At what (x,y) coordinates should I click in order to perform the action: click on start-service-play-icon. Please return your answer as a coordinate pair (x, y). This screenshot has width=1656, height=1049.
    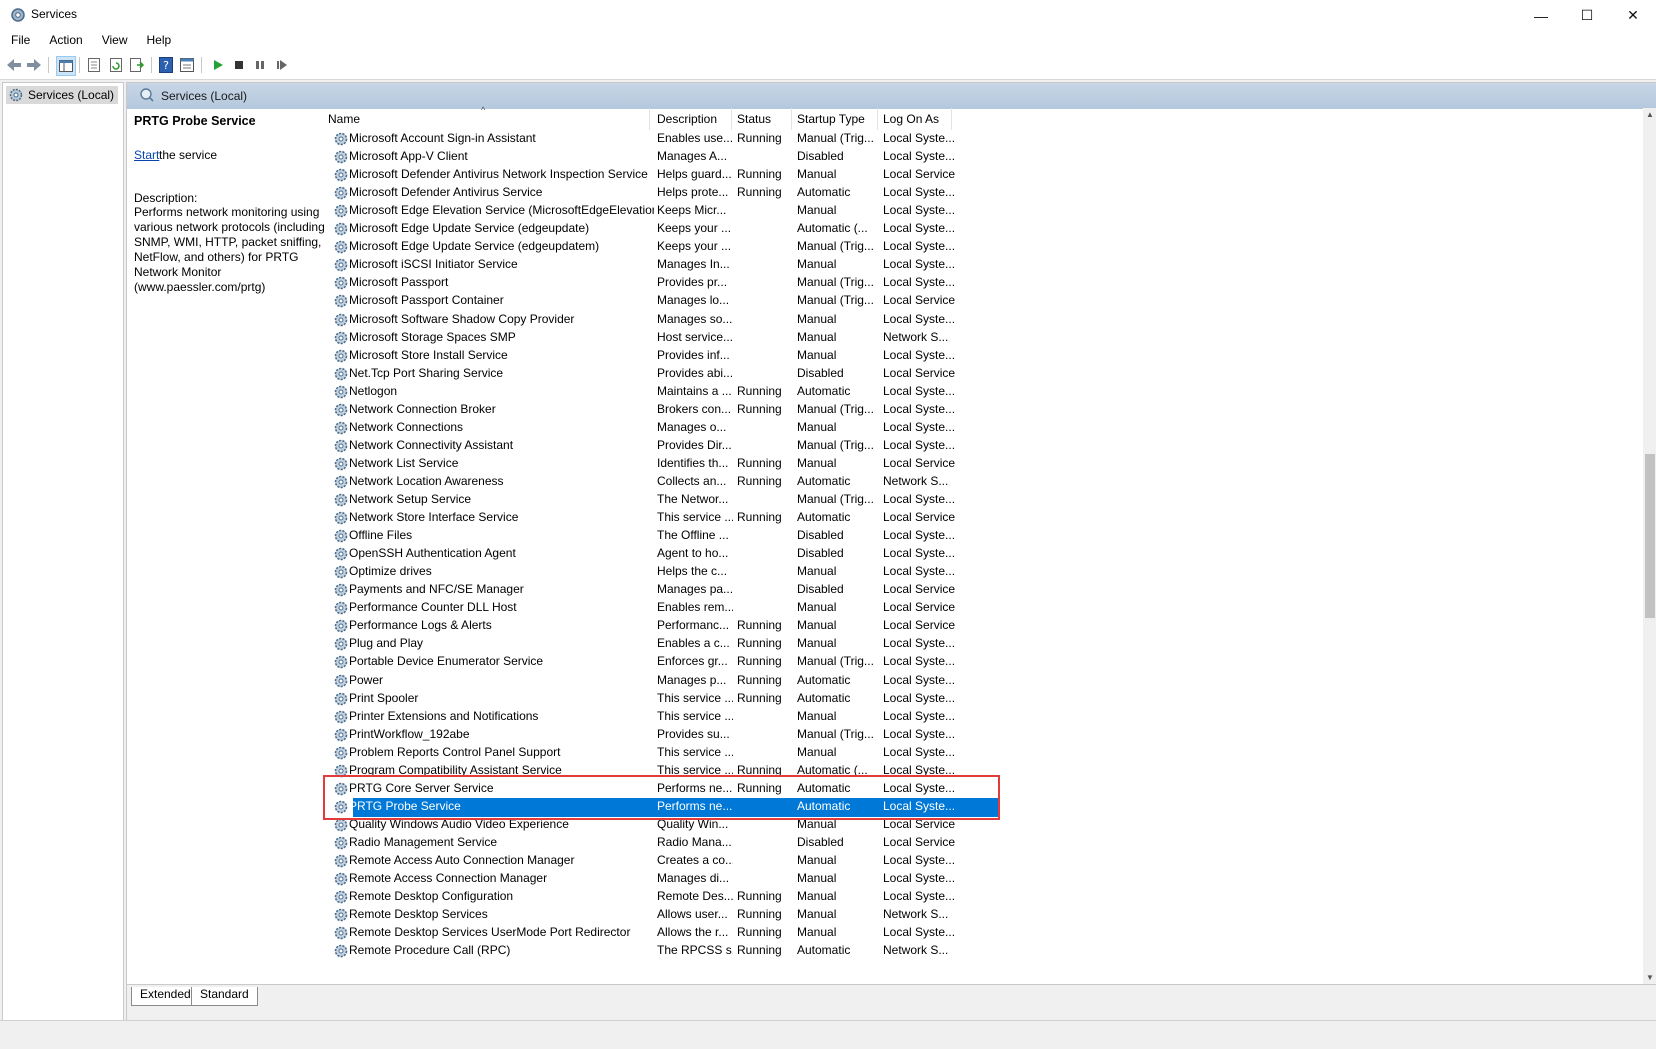
    Looking at the image, I should click on (218, 65).